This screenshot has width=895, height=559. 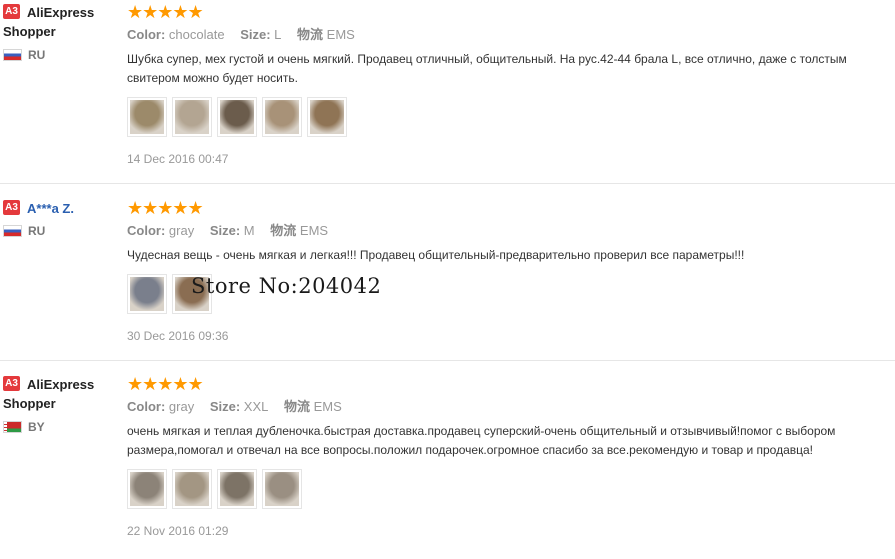 I want to click on order-properties: Color: gray Size: XXL 物流 EMS, so click(x=507, y=407).